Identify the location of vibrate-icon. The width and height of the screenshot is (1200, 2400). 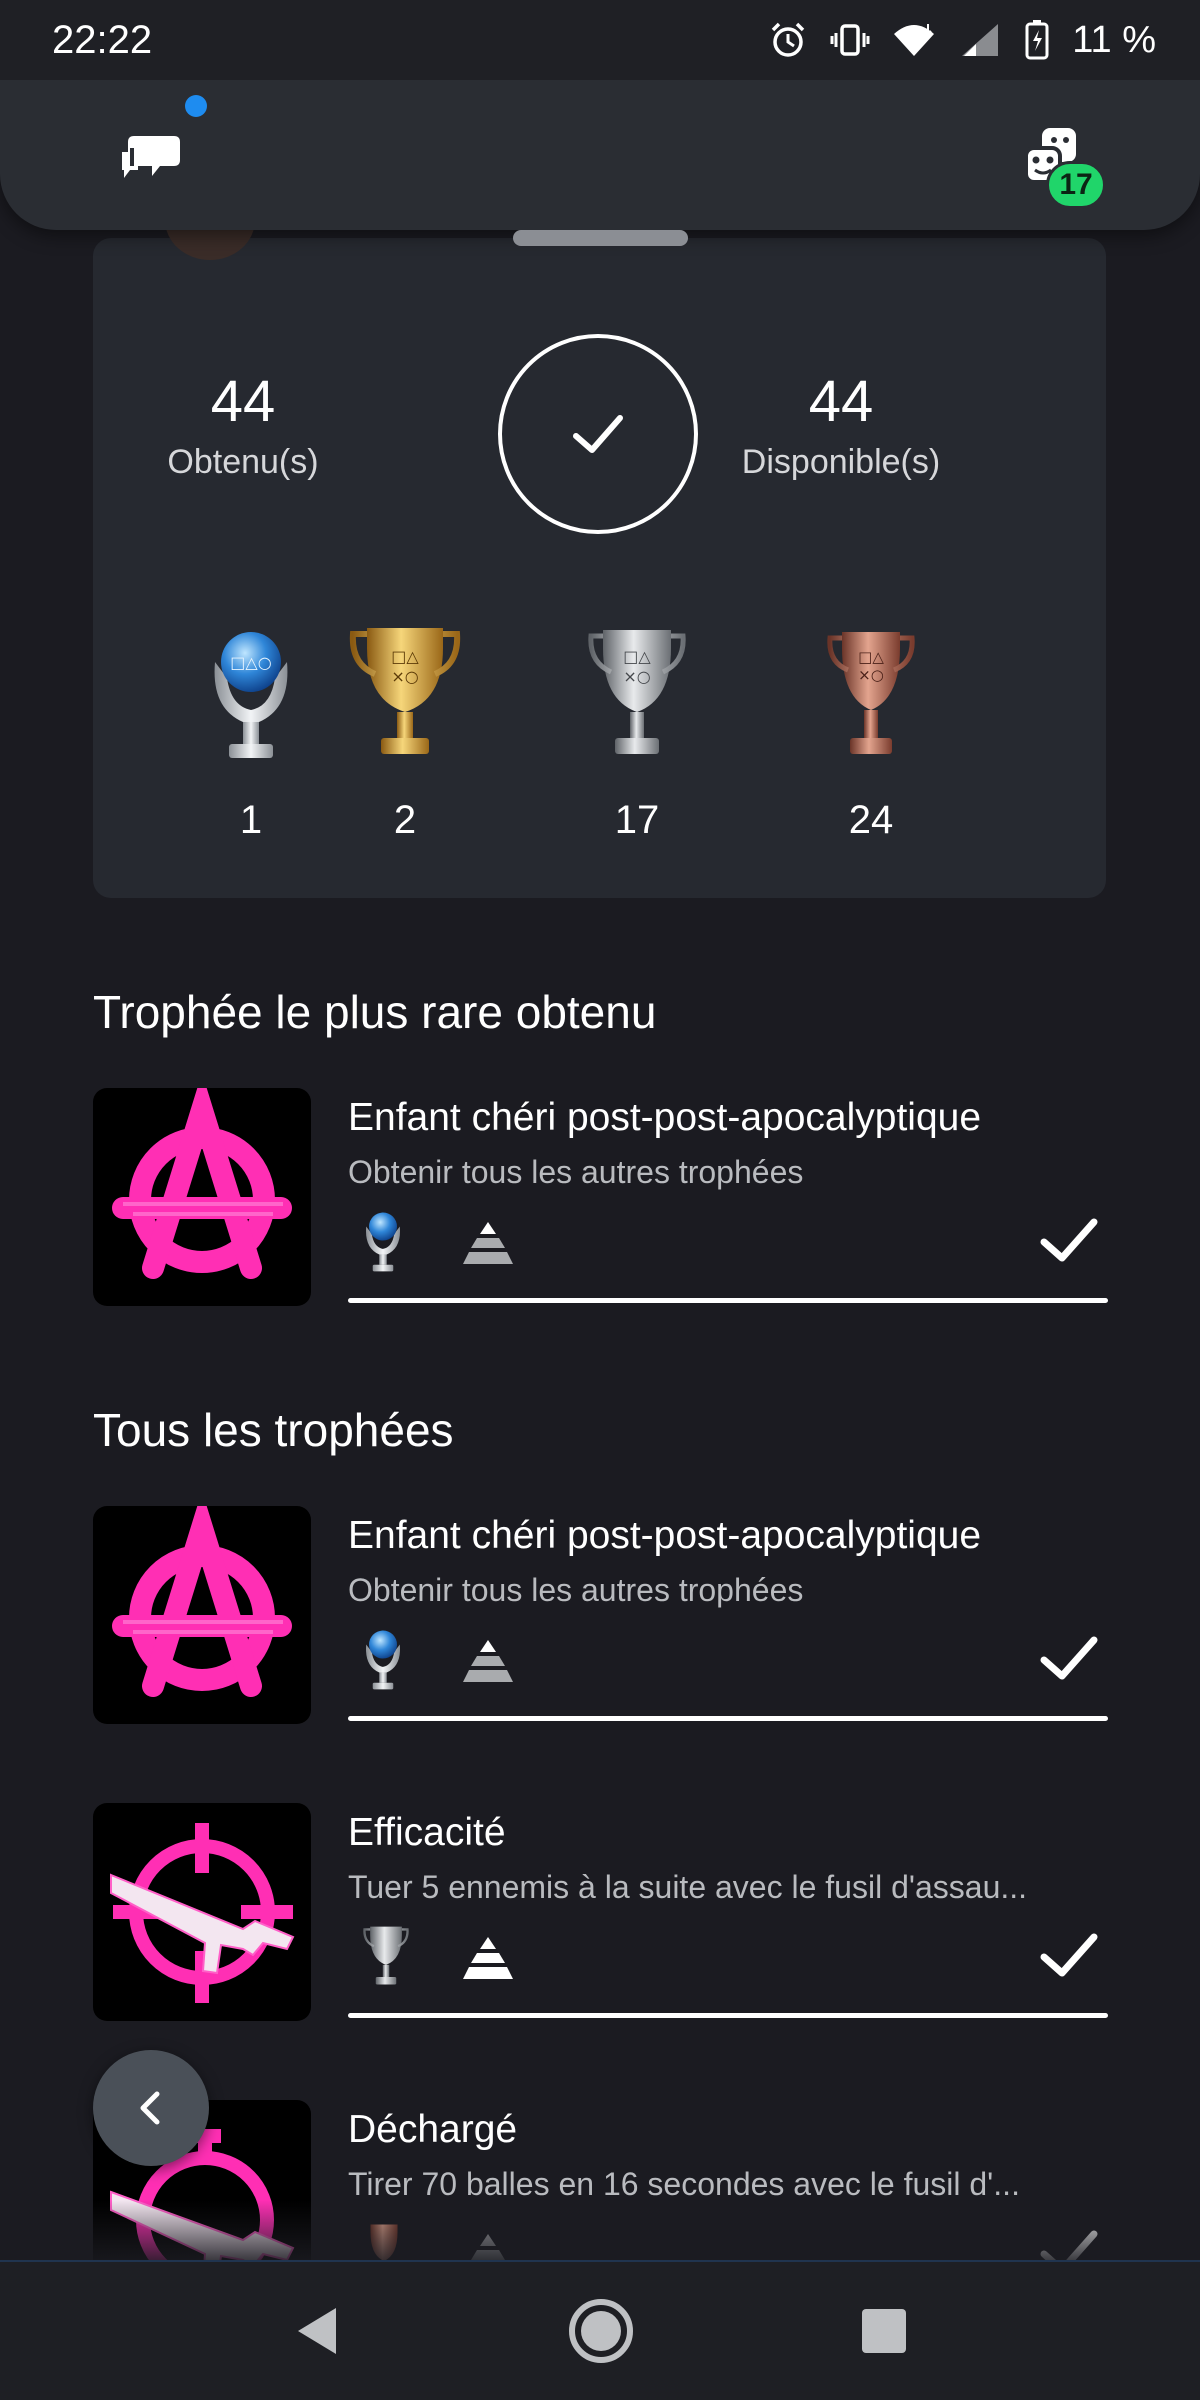
(850, 40).